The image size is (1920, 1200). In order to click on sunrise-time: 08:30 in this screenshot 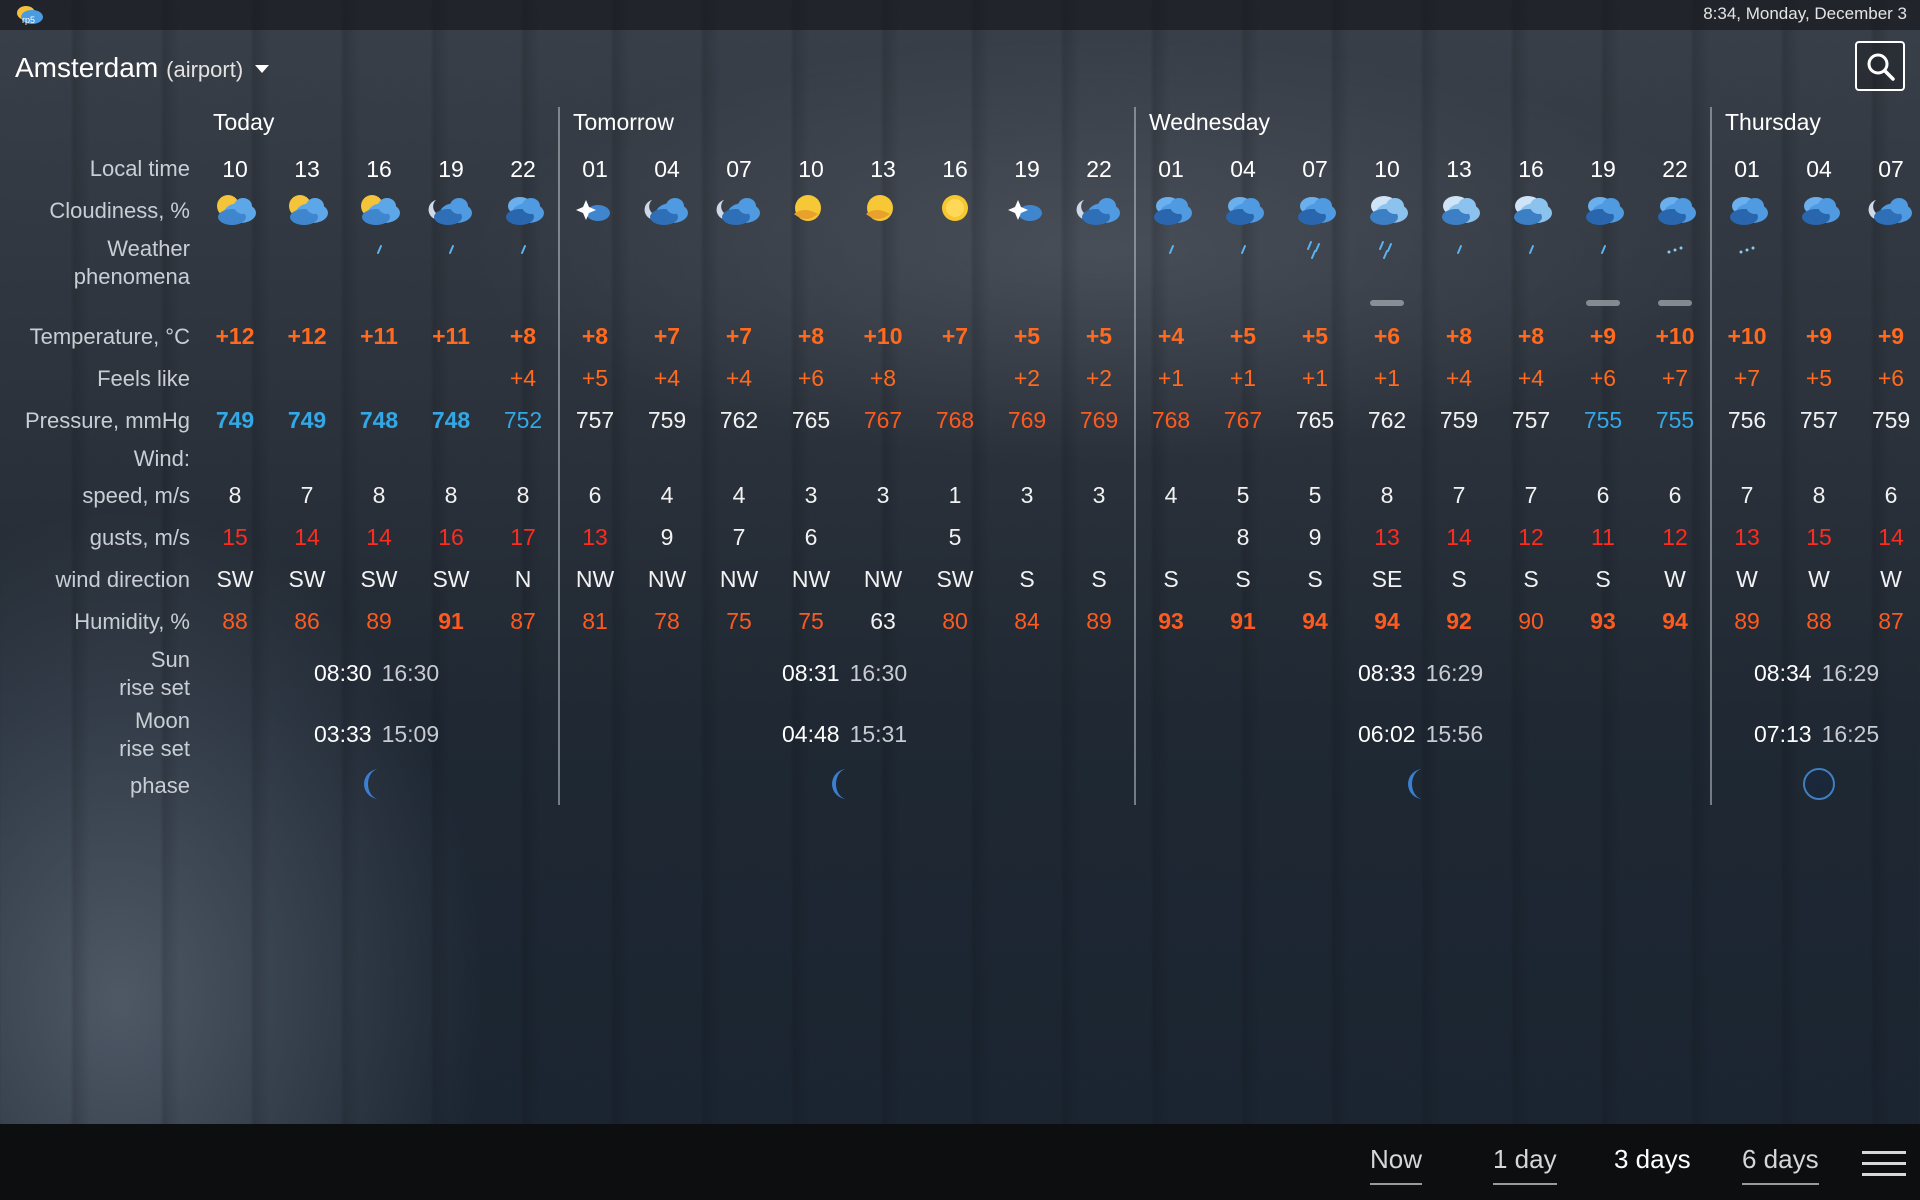, I will do `click(343, 673)`.